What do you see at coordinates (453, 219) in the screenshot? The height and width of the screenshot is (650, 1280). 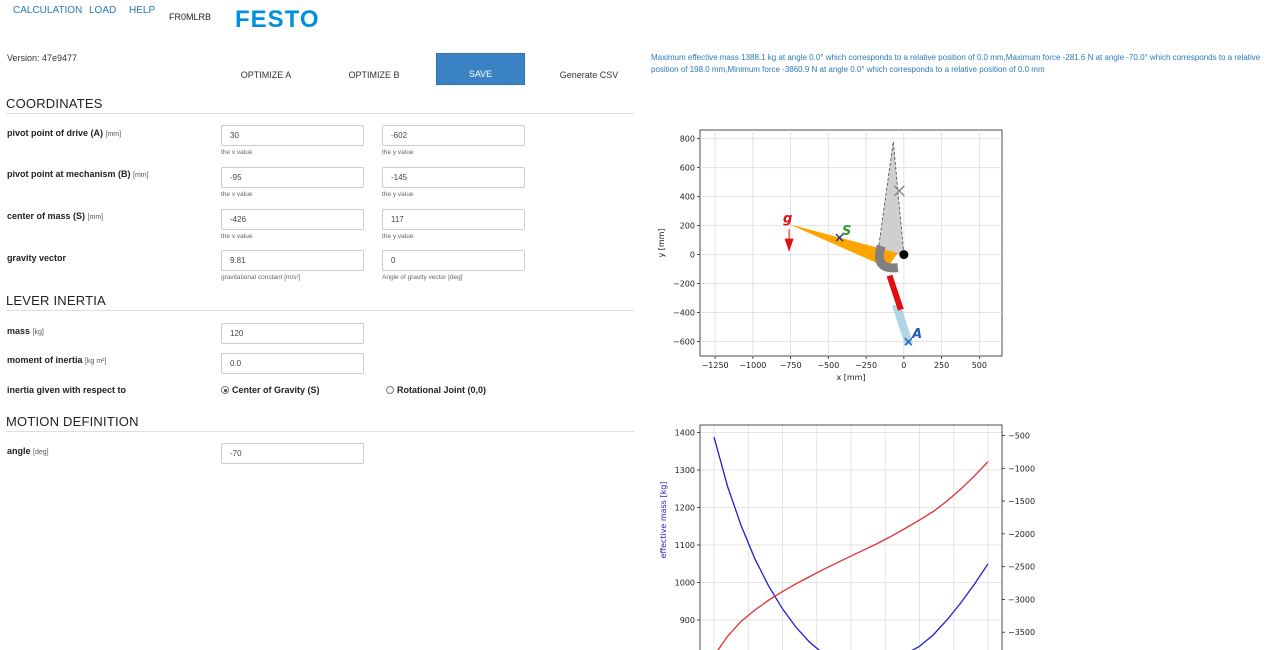 I see `com-y-input` at bounding box center [453, 219].